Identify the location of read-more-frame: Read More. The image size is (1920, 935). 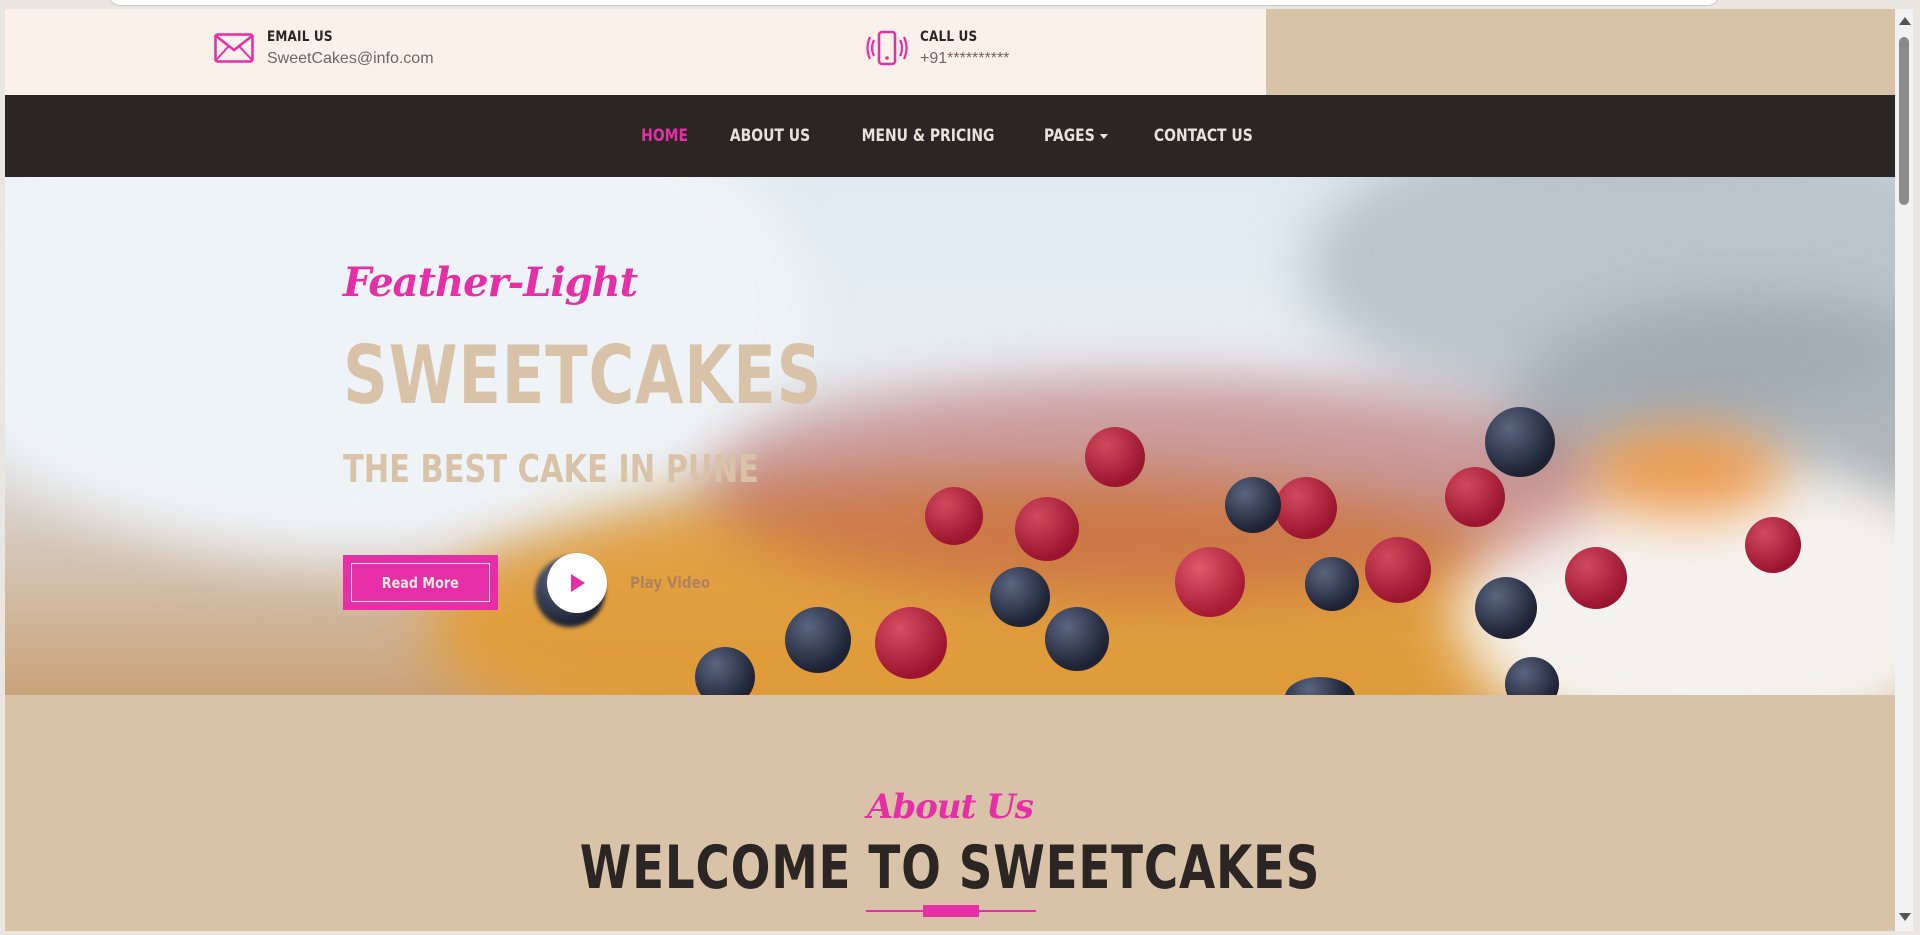
(420, 582).